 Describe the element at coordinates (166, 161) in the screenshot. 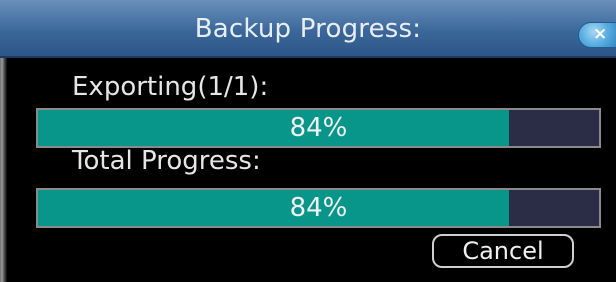

I see `total-progress-label: Total Progress:` at that location.